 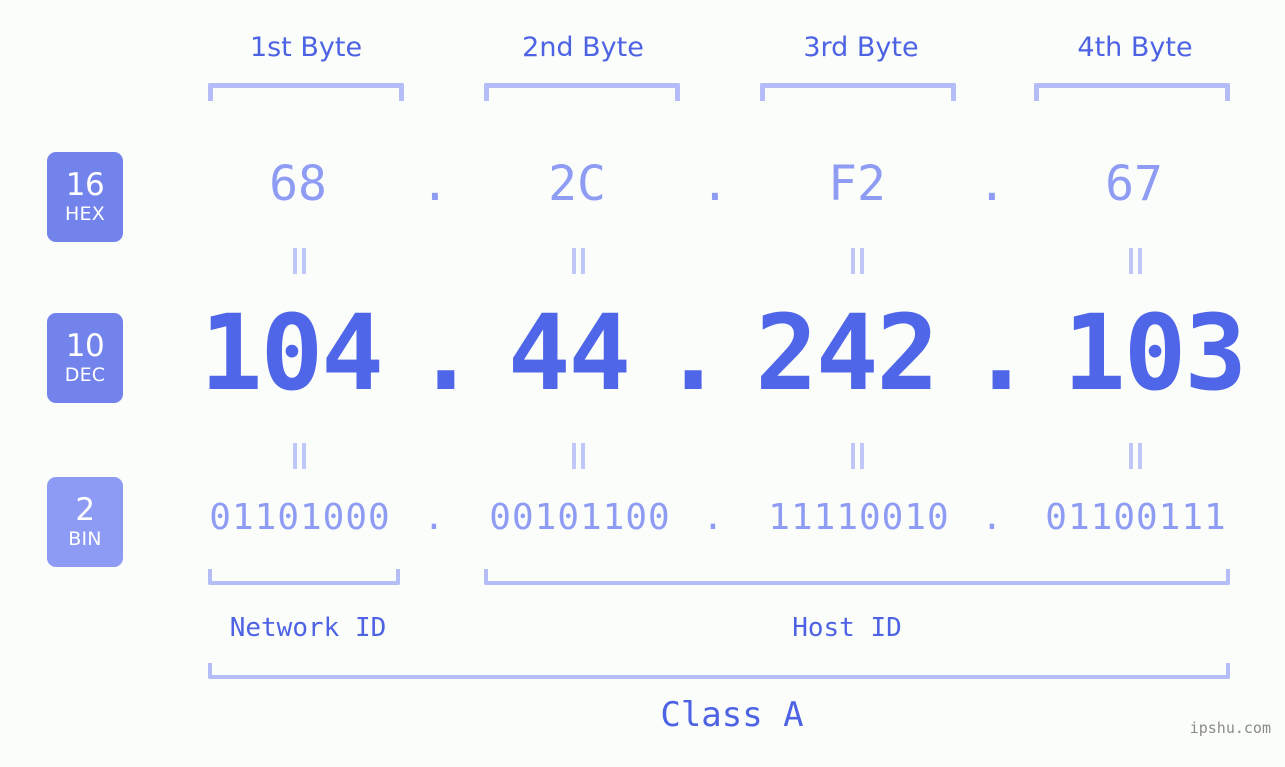 What do you see at coordinates (85, 539) in the screenshot?
I see `base-badge-bin-name: BIN` at bounding box center [85, 539].